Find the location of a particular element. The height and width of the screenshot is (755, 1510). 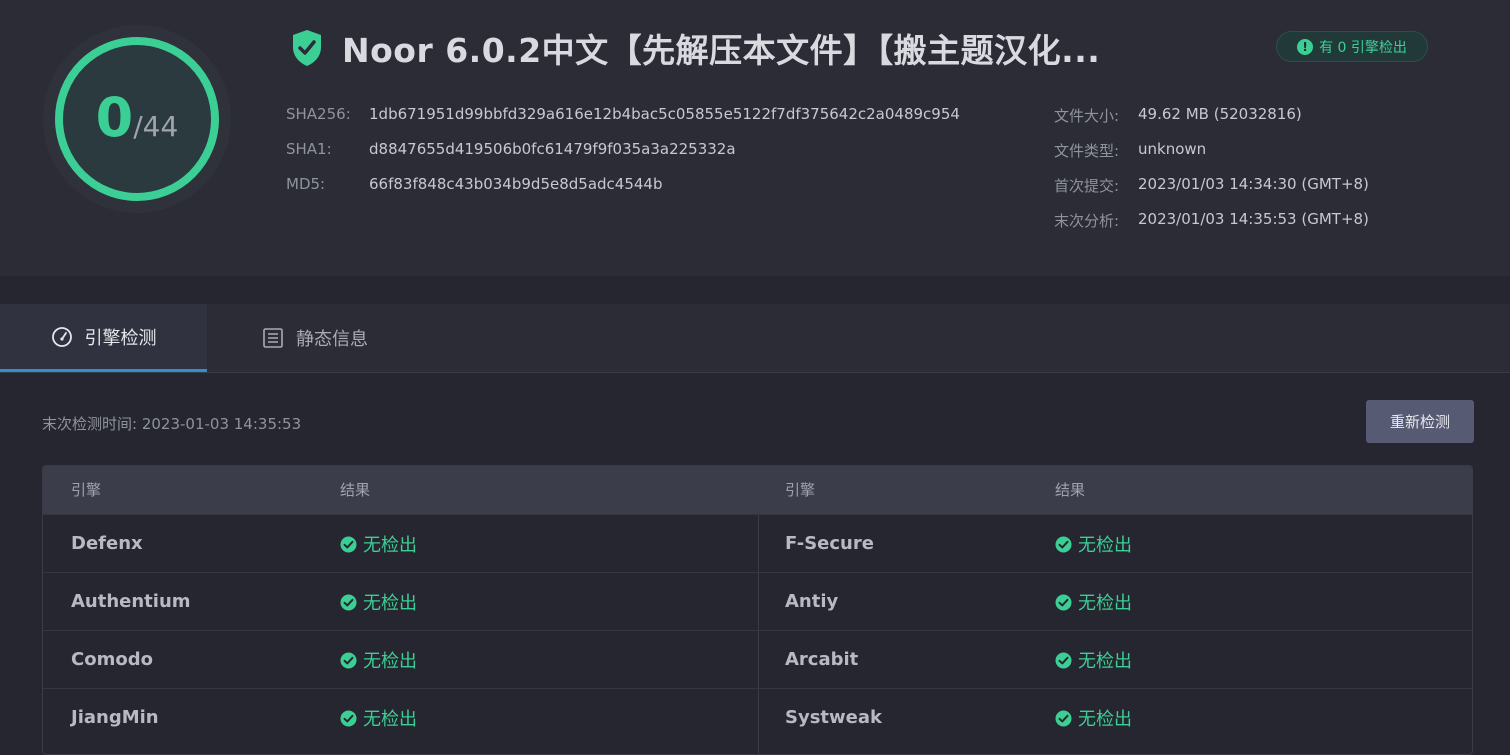

tab-static-info-label: 静态信息 is located at coordinates (332, 339).